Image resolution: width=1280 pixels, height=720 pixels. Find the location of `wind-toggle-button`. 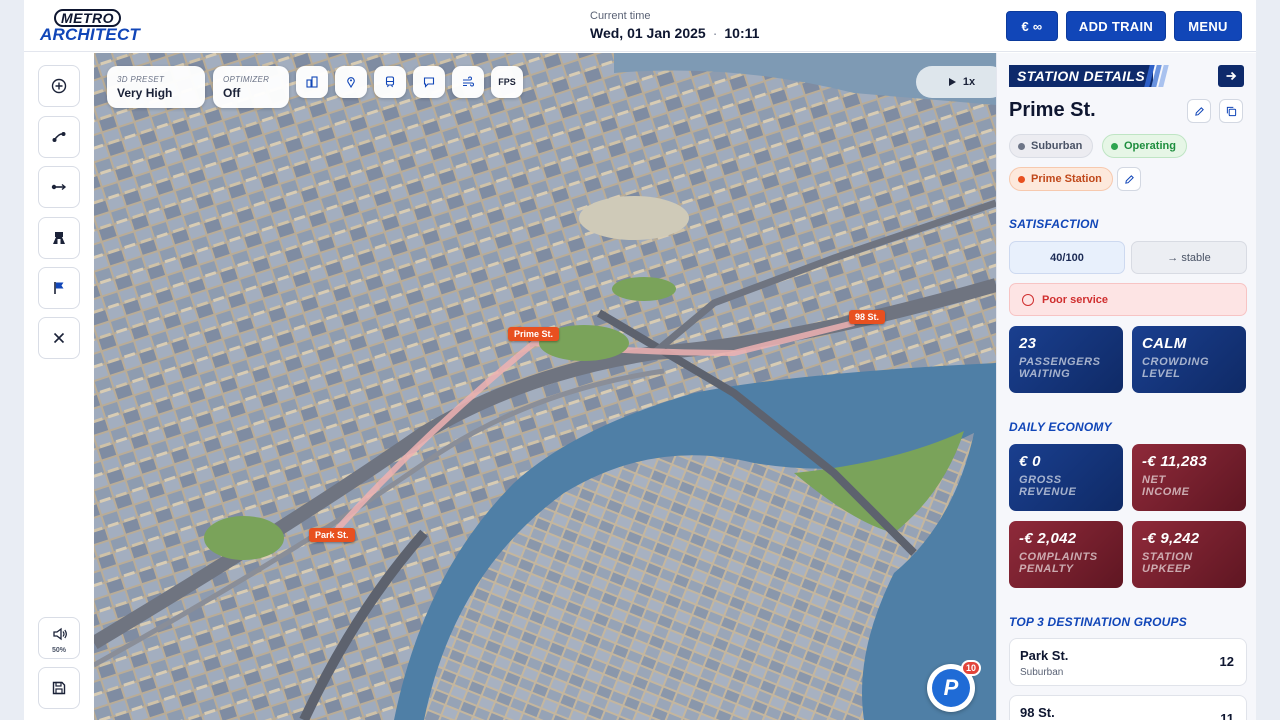

wind-toggle-button is located at coordinates (468, 82).